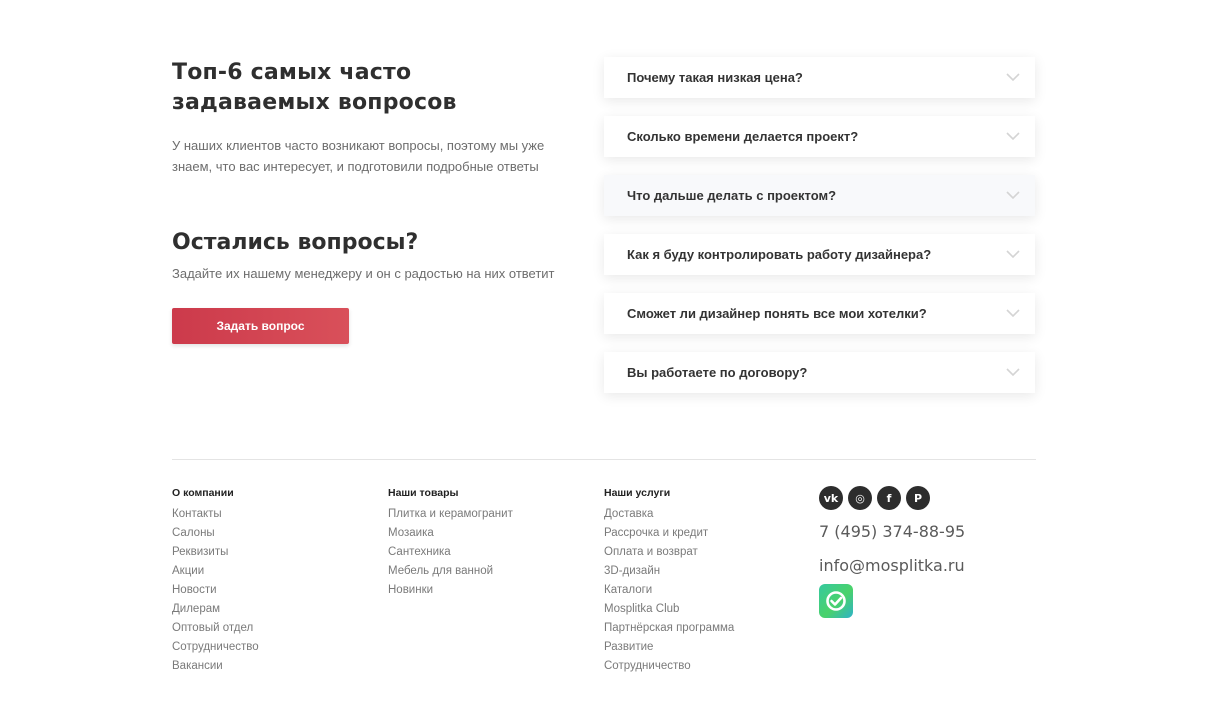 The height and width of the screenshot is (708, 1207). Describe the element at coordinates (637, 493) in the screenshot. I see `footer-heading-services: Наши услуги` at that location.